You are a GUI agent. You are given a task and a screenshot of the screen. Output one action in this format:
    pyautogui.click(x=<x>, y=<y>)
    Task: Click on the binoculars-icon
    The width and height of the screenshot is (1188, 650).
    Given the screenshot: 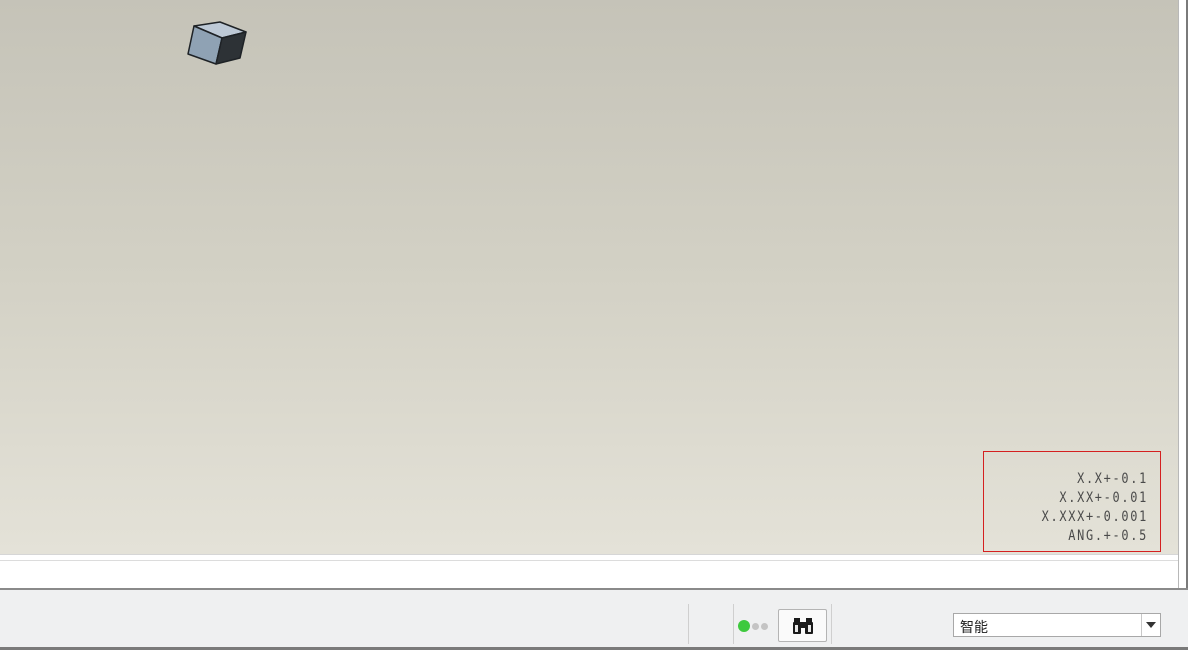 What is the action you would take?
    pyautogui.click(x=802, y=625)
    